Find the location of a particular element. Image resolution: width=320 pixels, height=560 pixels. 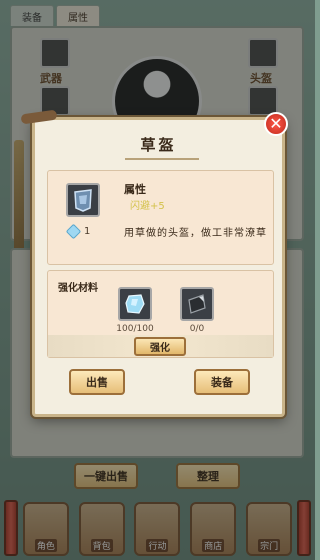

gem-count: 1 is located at coordinates (87, 231).